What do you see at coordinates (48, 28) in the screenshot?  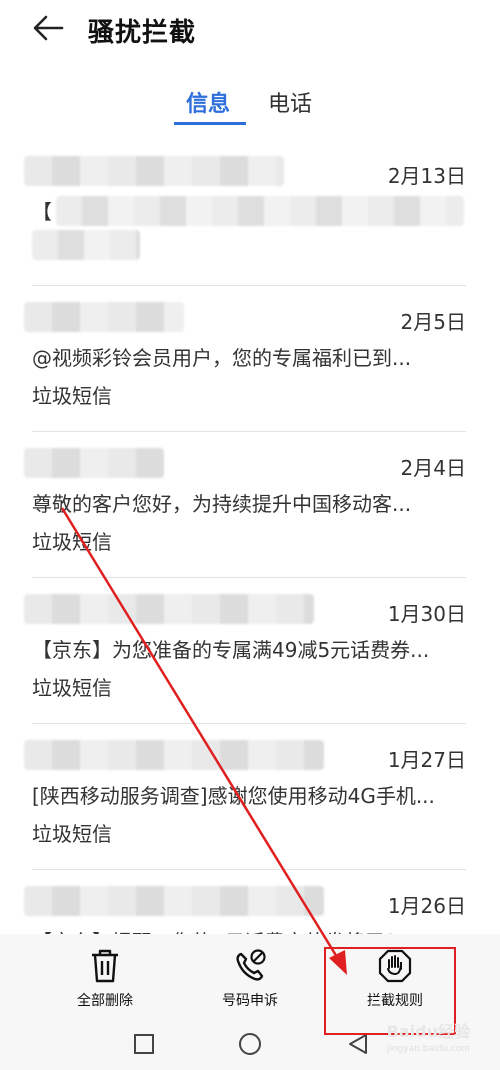 I see `back-arrow-icon` at bounding box center [48, 28].